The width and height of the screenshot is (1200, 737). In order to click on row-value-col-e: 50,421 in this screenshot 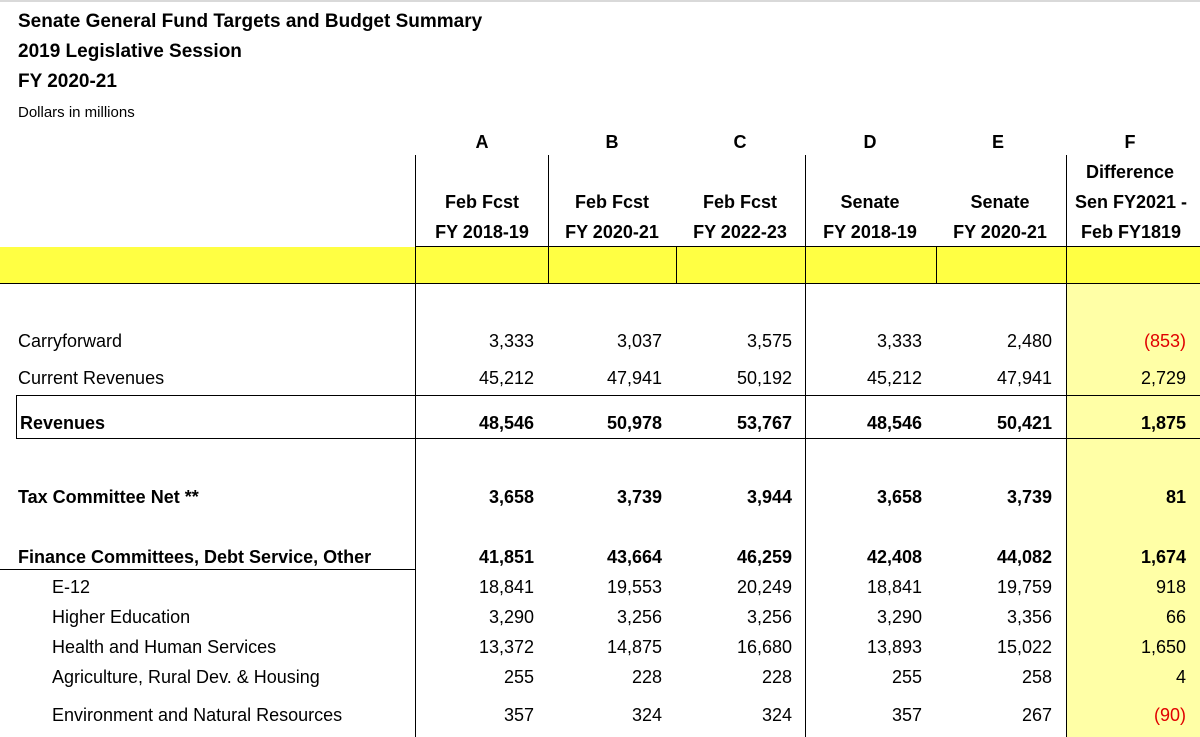, I will do `click(1024, 423)`.